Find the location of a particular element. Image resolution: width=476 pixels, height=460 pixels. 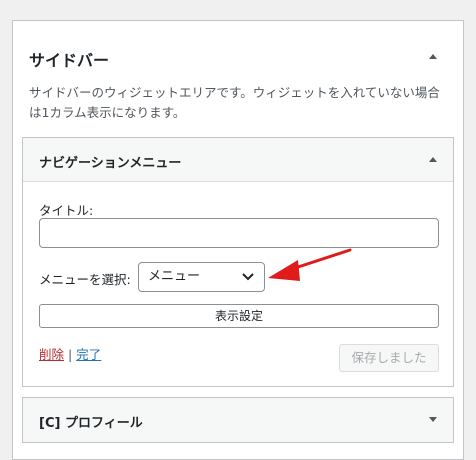

menu-select-value: メニュー is located at coordinates (174, 276).